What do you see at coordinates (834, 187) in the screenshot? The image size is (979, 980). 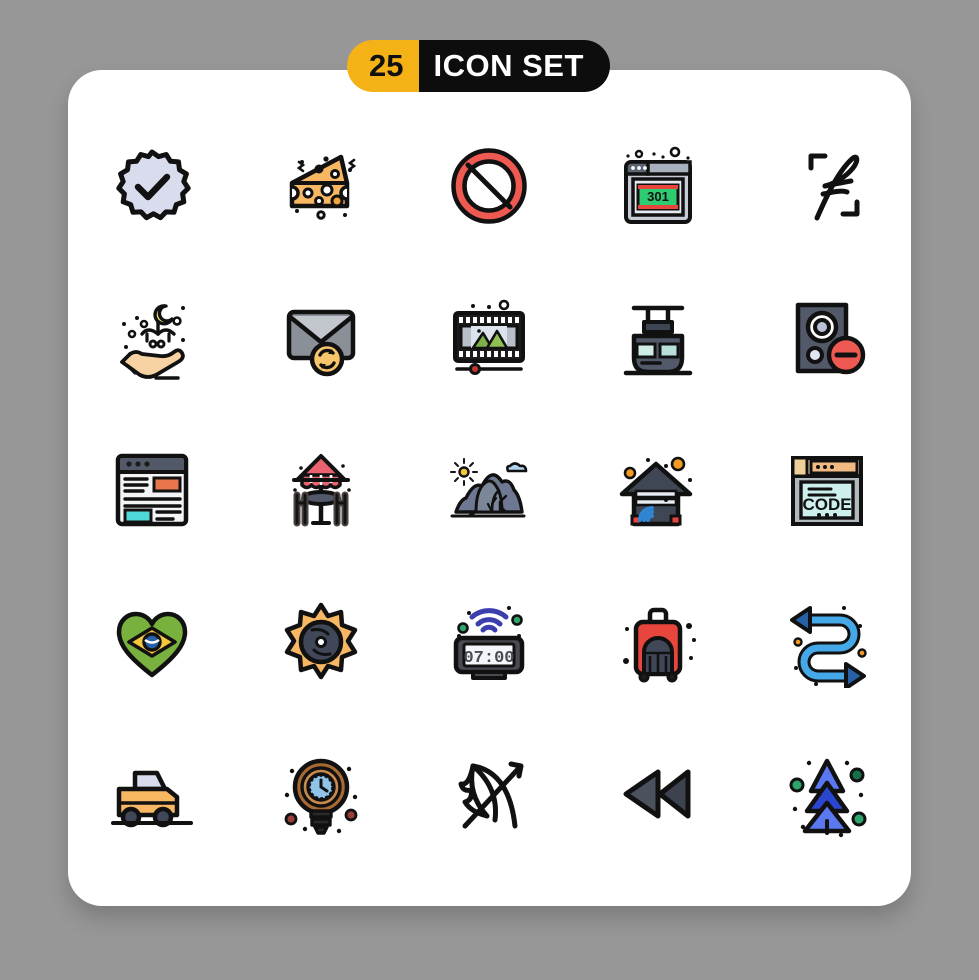 I see `signature-icon` at bounding box center [834, 187].